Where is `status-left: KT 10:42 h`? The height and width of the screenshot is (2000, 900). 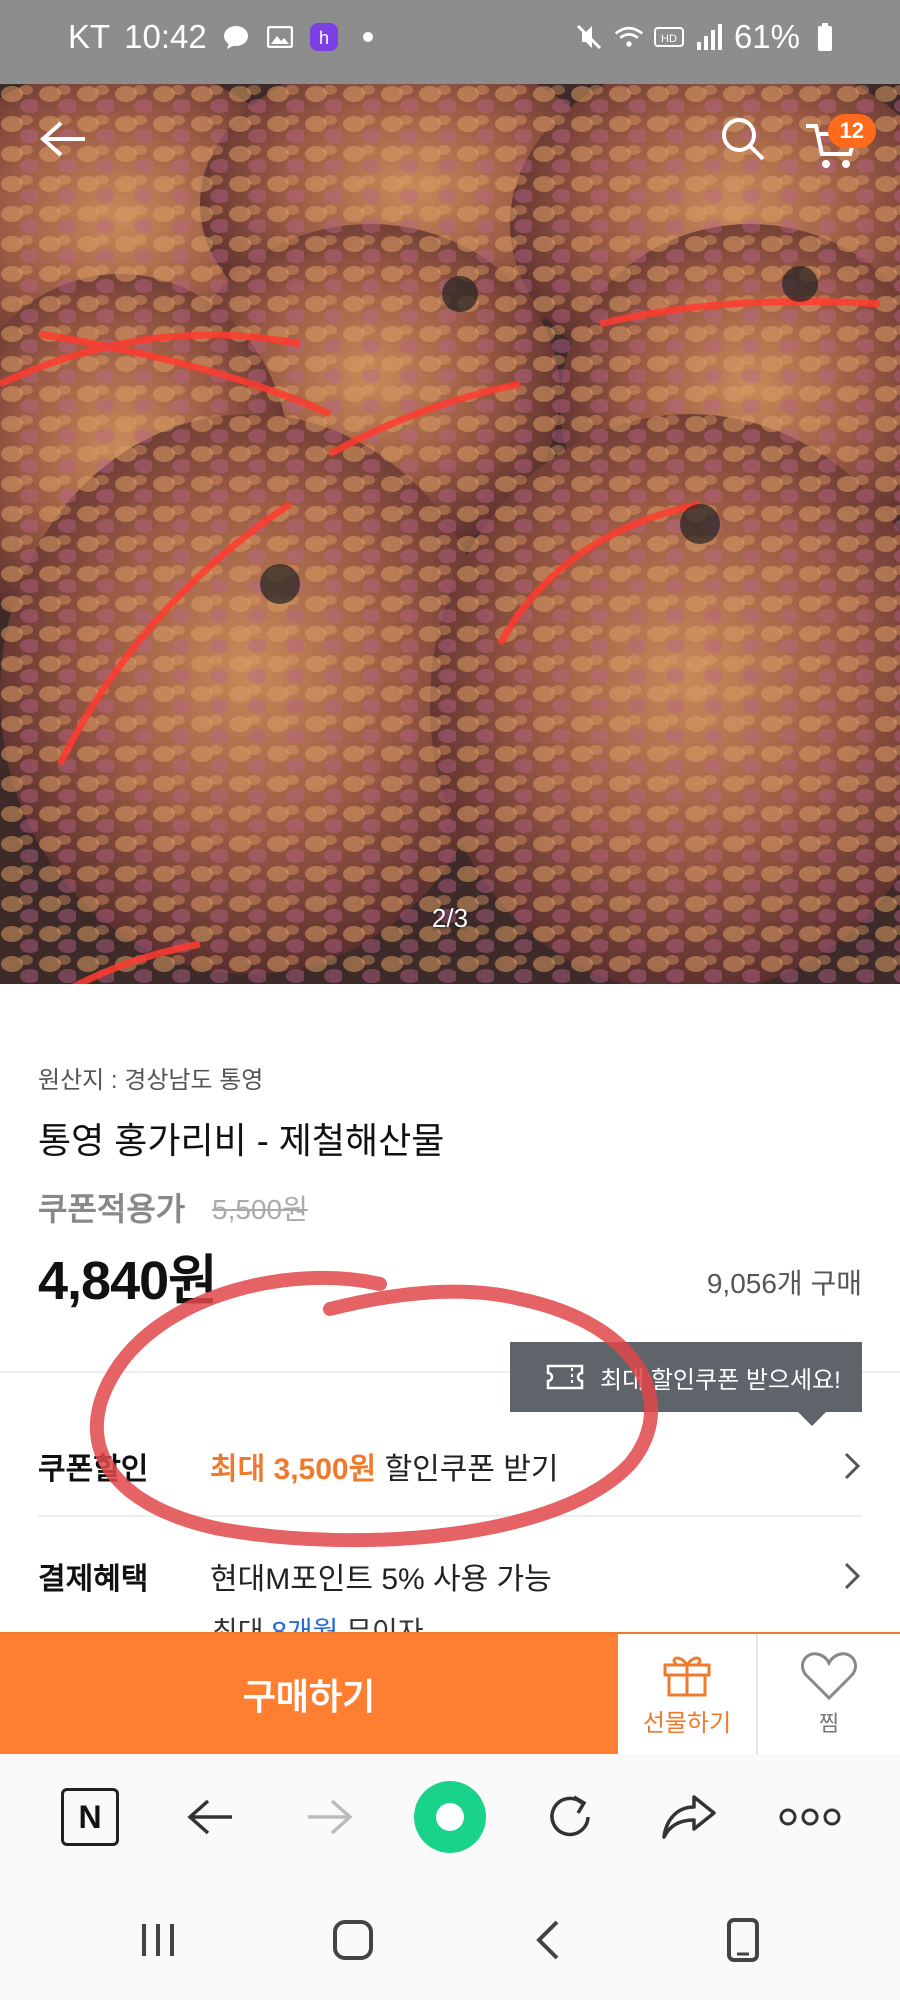
status-left: KT 10:42 h is located at coordinates (225, 37).